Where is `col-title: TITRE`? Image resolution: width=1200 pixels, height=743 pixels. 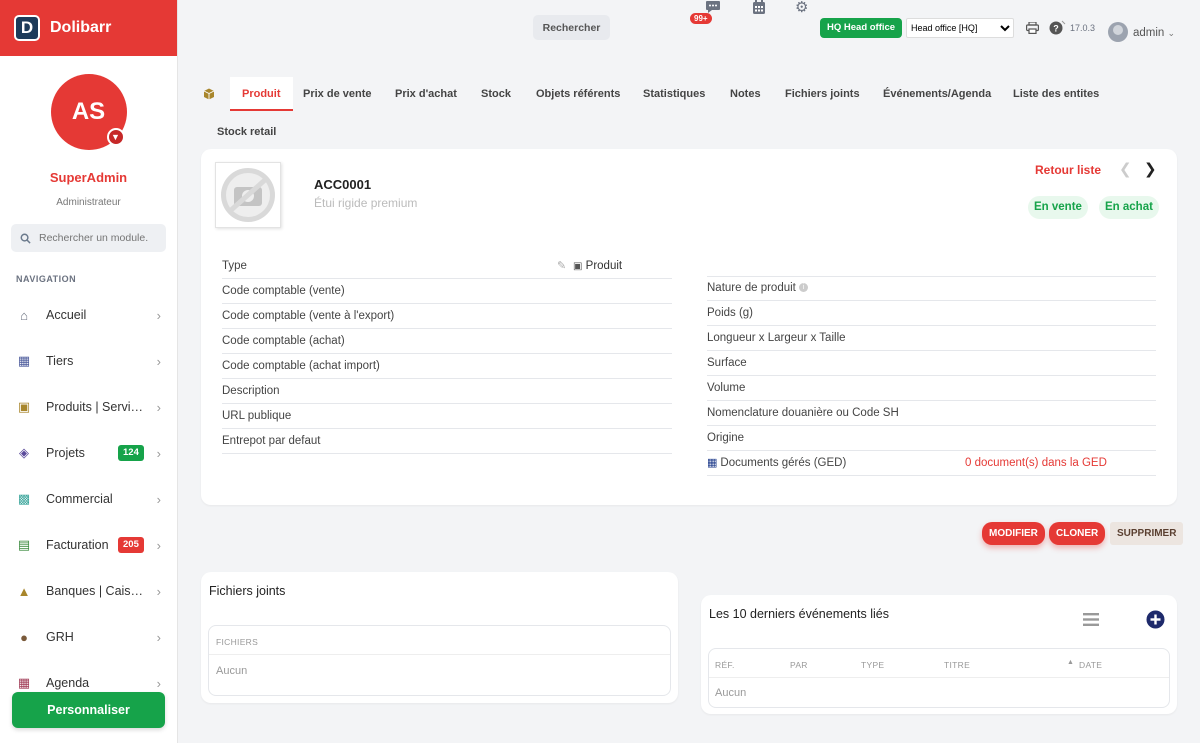
col-title: TITRE is located at coordinates (957, 665).